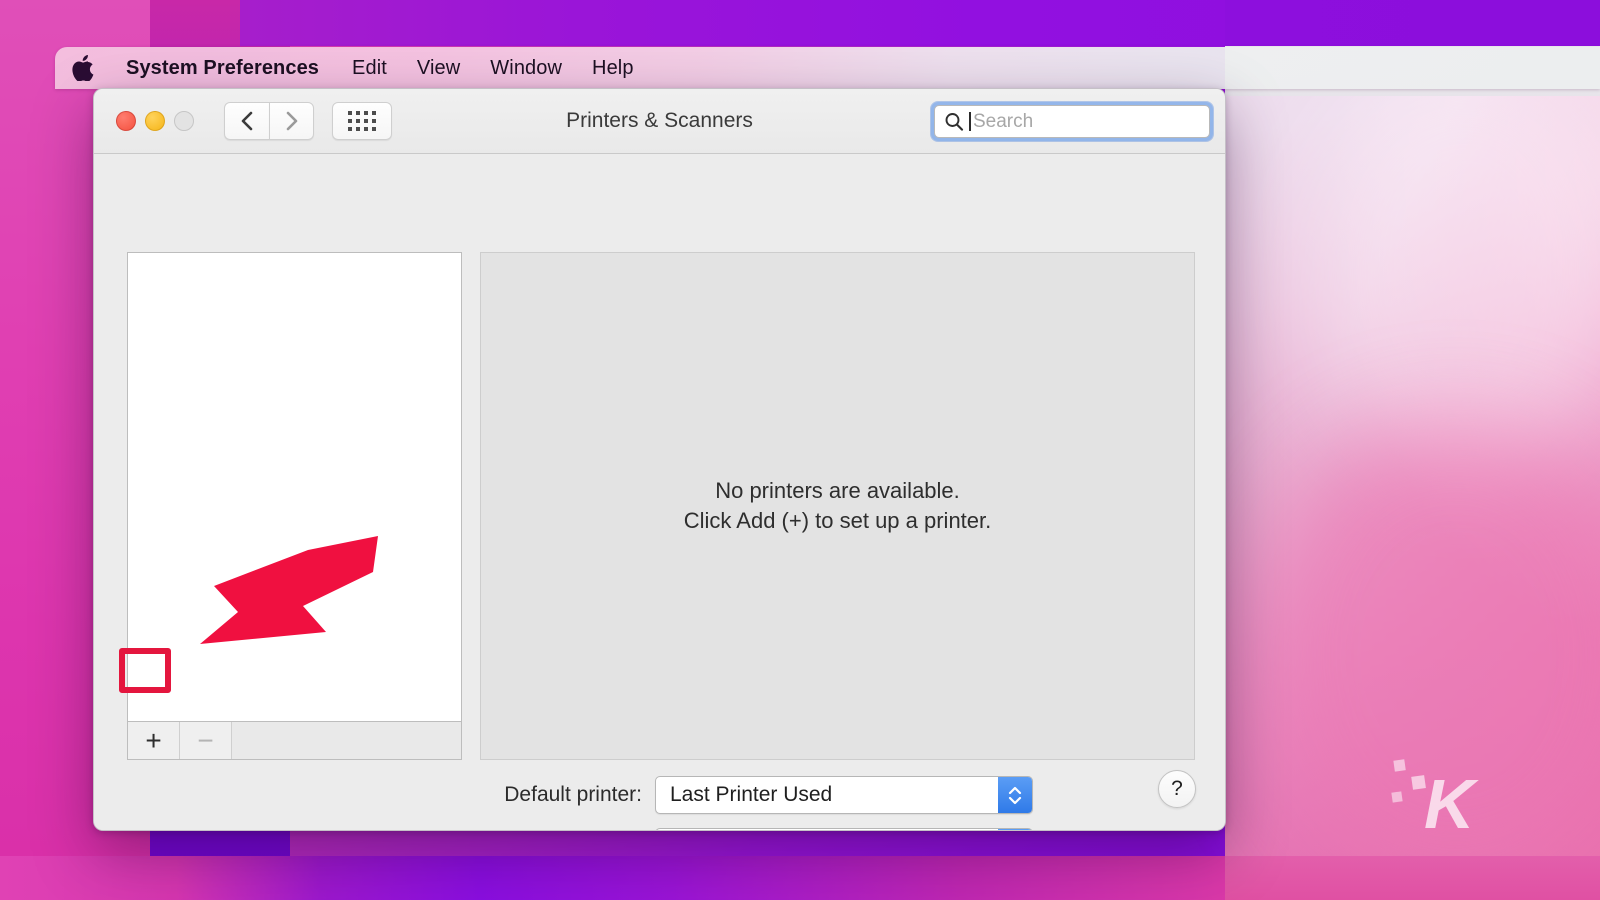  What do you see at coordinates (844, 829) in the screenshot?
I see `default-paper-size-popup: US Letter` at bounding box center [844, 829].